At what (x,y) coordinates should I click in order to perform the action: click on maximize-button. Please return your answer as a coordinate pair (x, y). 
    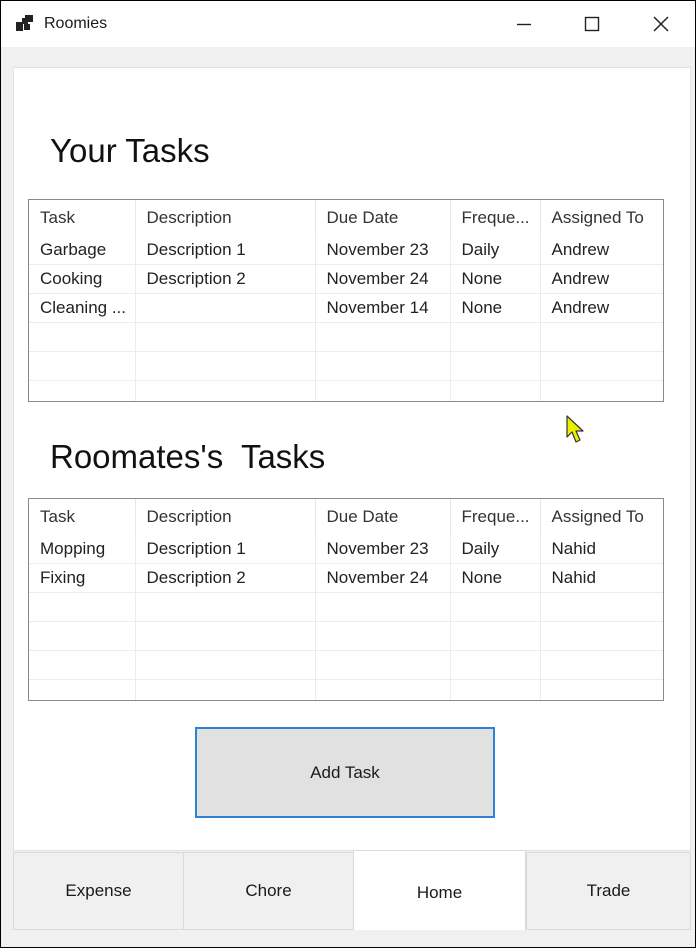
    Looking at the image, I should click on (592, 24).